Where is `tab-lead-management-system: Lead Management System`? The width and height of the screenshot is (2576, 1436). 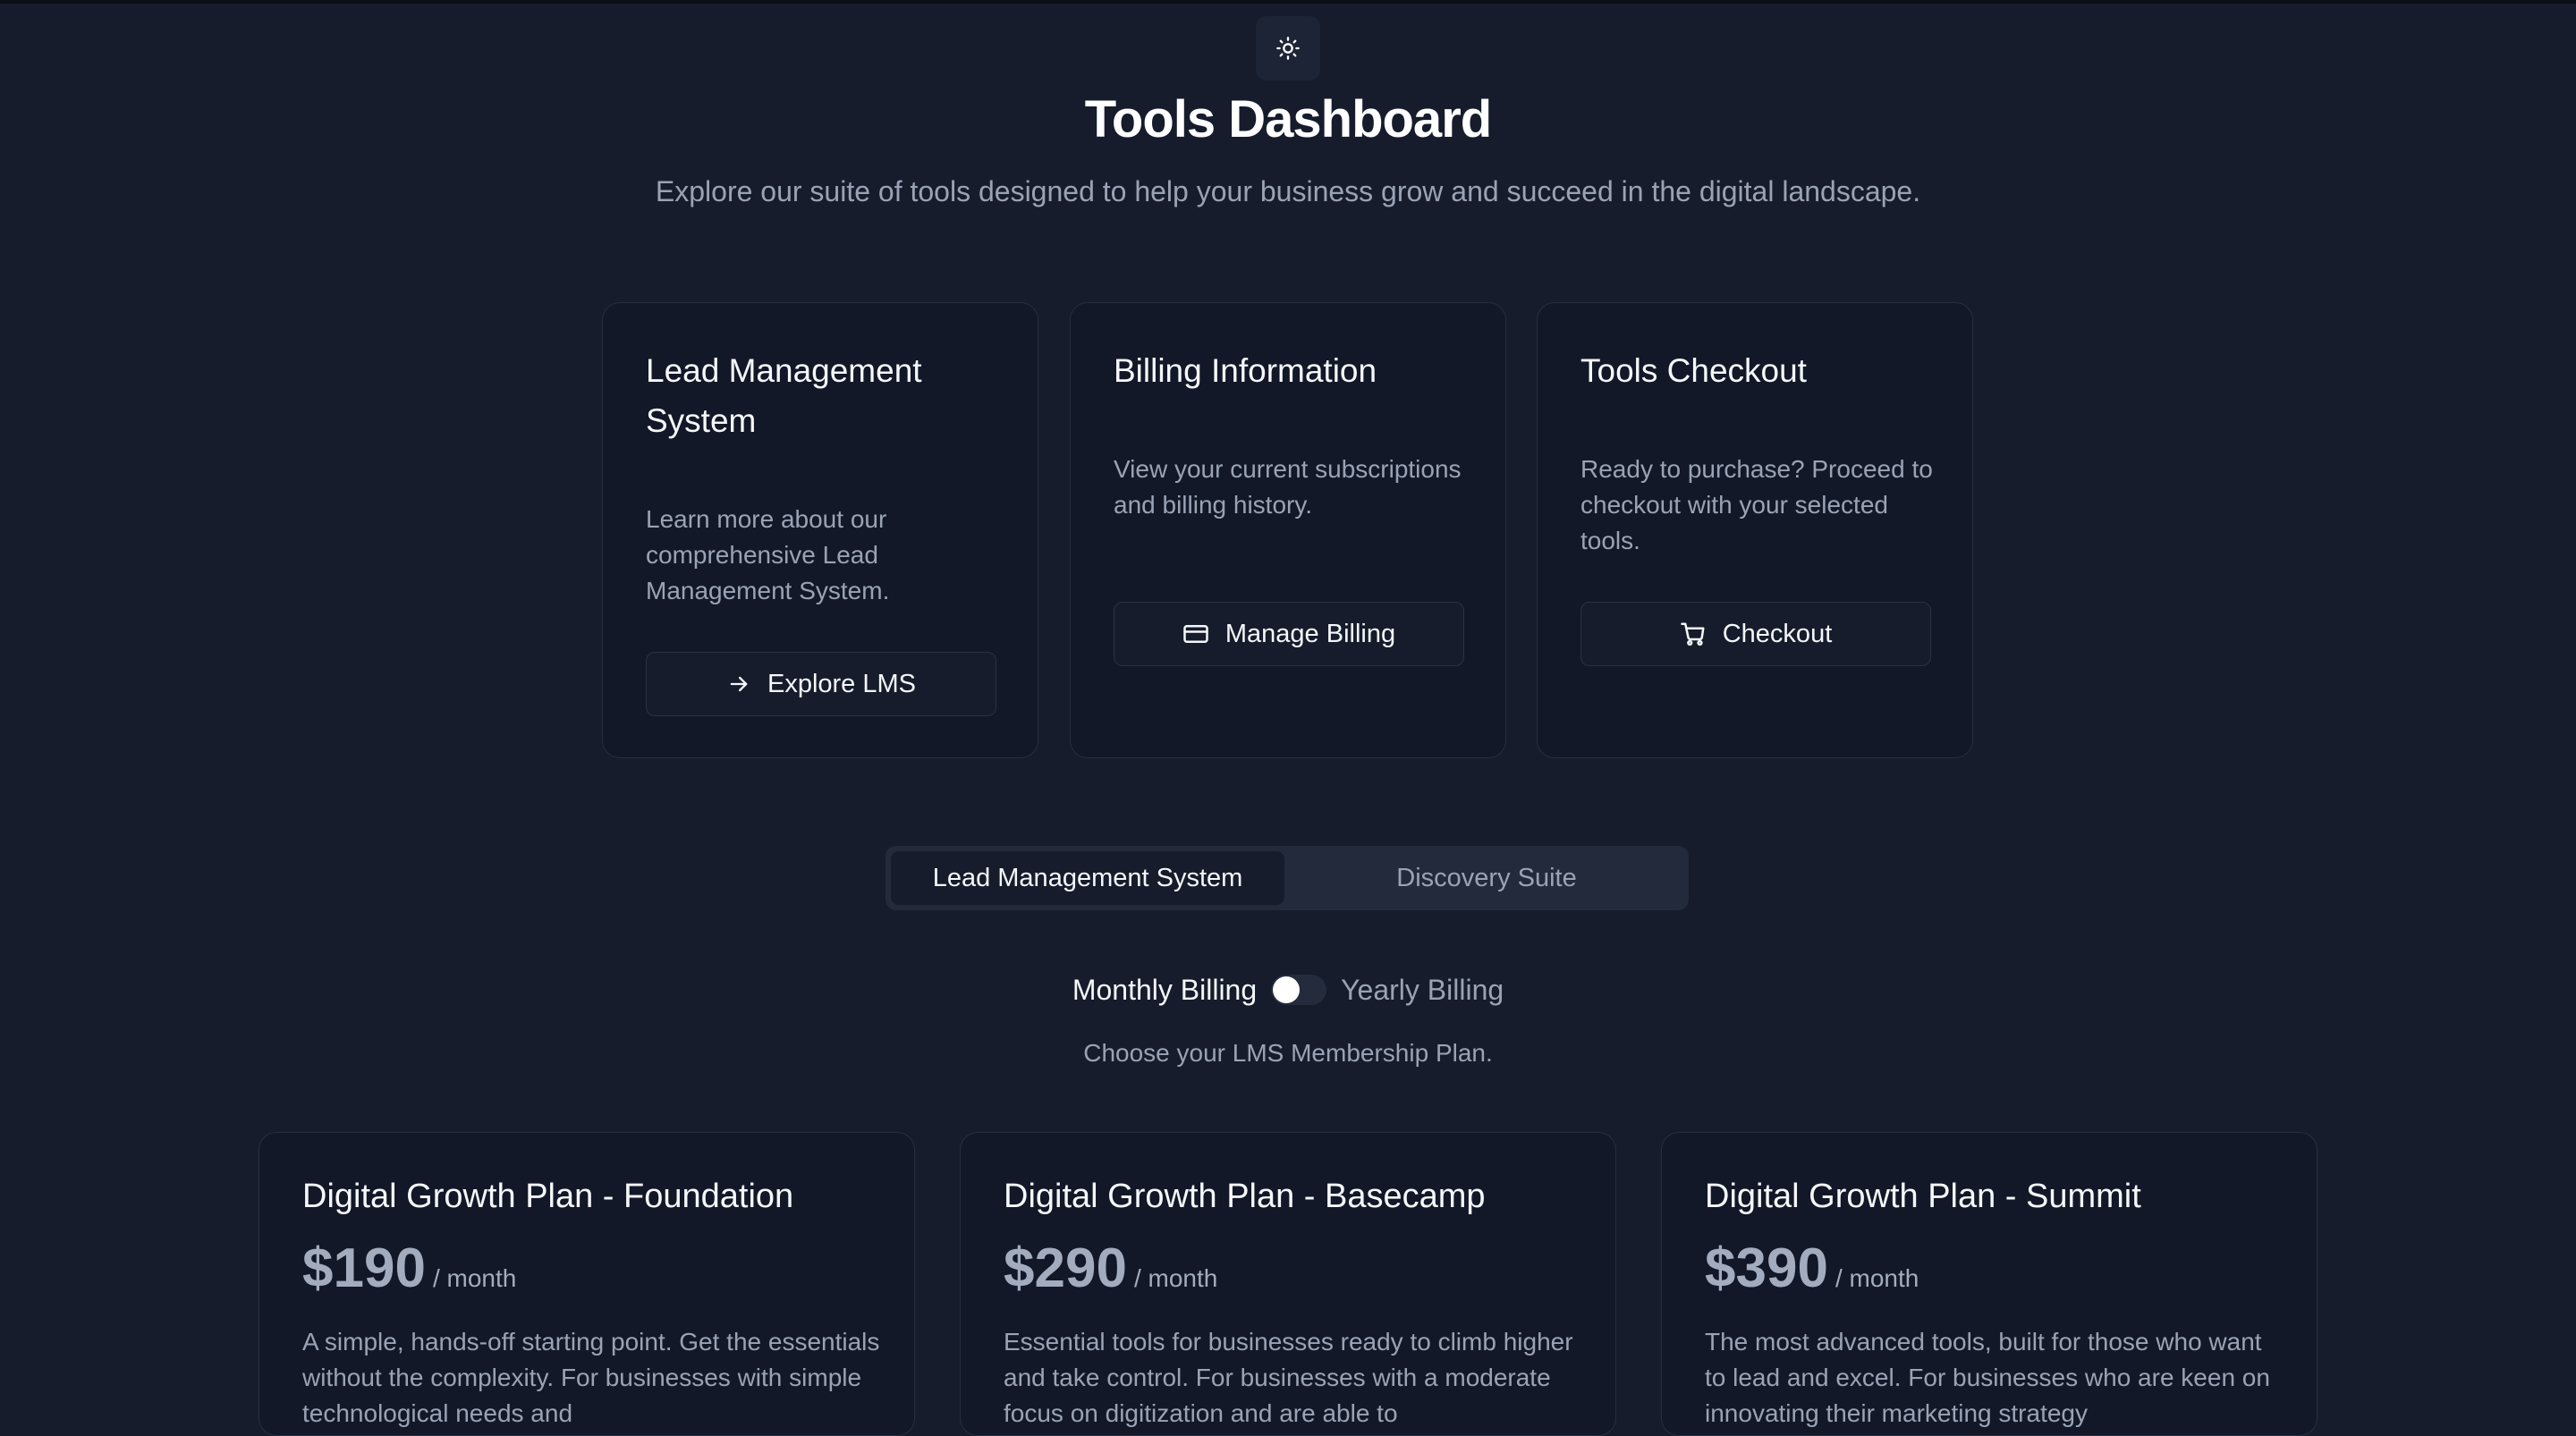
tab-lead-management-system: Lead Management System is located at coordinates (1087, 878).